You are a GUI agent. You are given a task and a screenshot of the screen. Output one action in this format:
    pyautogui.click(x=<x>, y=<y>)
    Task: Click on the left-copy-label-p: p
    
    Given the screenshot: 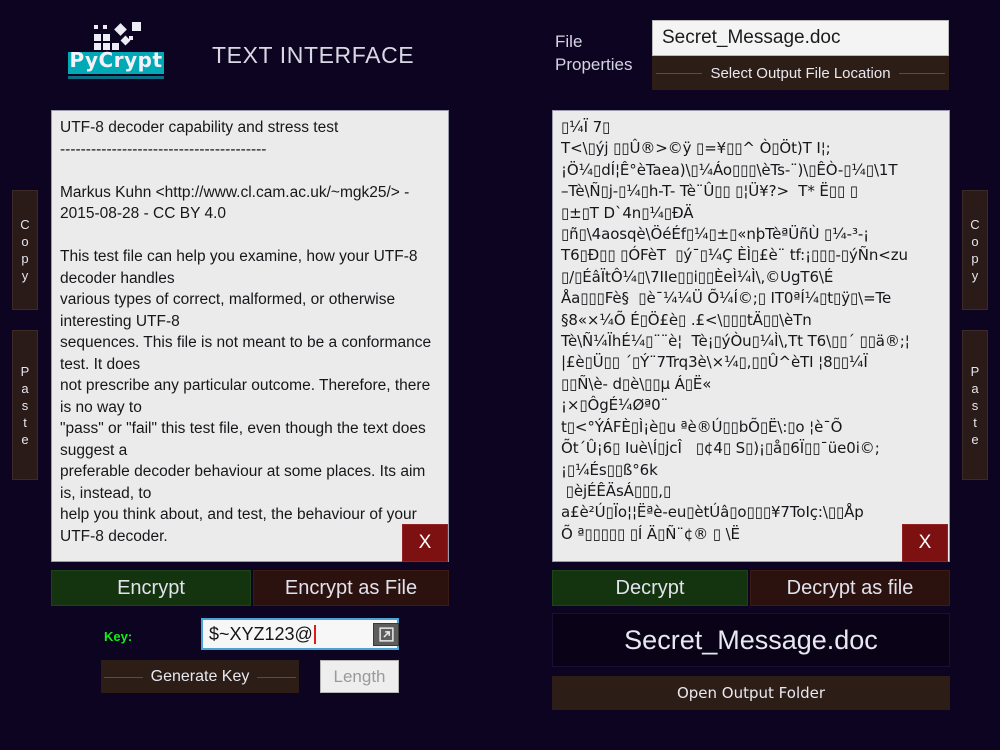 What is the action you would take?
    pyautogui.click(x=25, y=258)
    